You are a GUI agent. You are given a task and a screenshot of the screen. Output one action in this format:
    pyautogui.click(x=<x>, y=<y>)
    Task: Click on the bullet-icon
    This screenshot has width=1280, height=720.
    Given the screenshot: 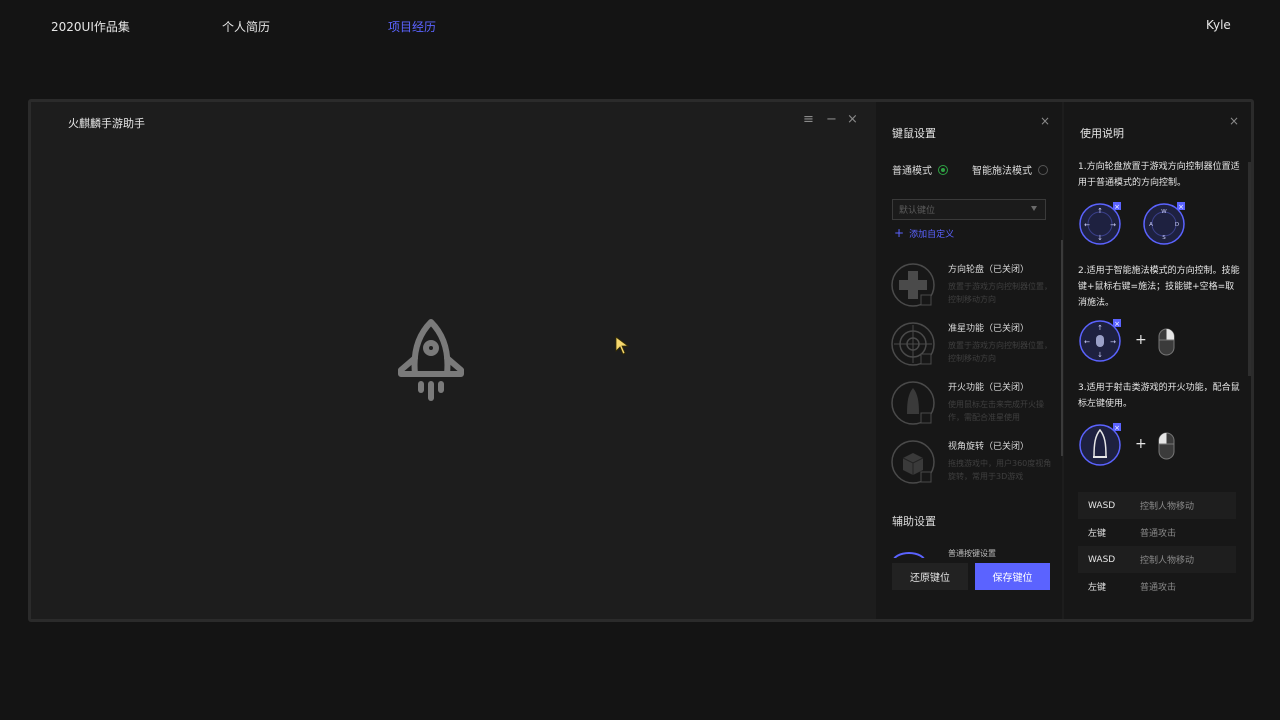 What is the action you would take?
    pyautogui.click(x=913, y=403)
    